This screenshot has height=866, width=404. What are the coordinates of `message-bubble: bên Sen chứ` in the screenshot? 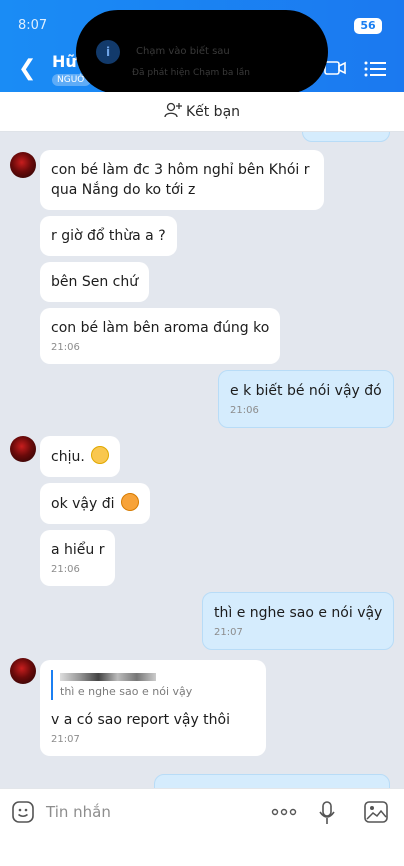 It's located at (95, 282).